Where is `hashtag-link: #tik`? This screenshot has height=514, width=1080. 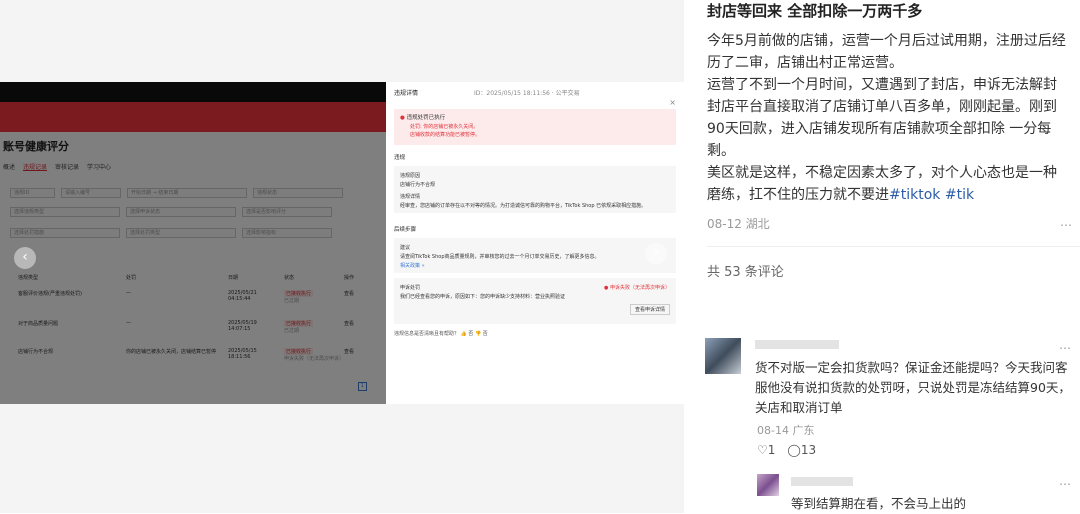 hashtag-link: #tik is located at coordinates (959, 195).